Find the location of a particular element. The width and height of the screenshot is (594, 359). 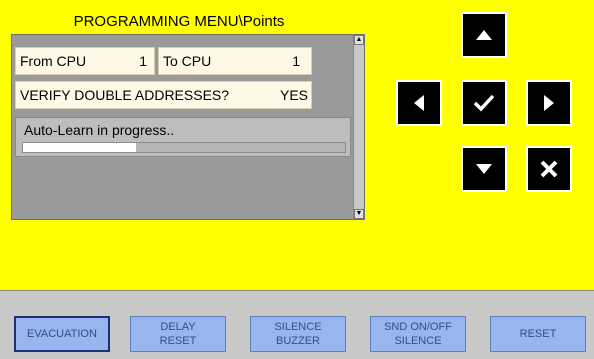

cancel-button is located at coordinates (549, 169).